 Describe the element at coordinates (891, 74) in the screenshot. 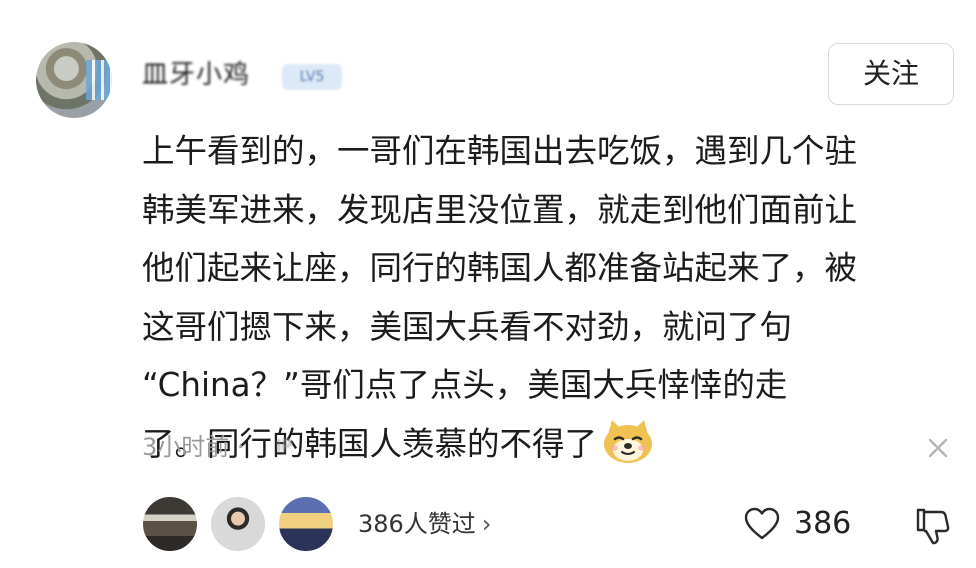

I see `follow-button: 关注` at that location.